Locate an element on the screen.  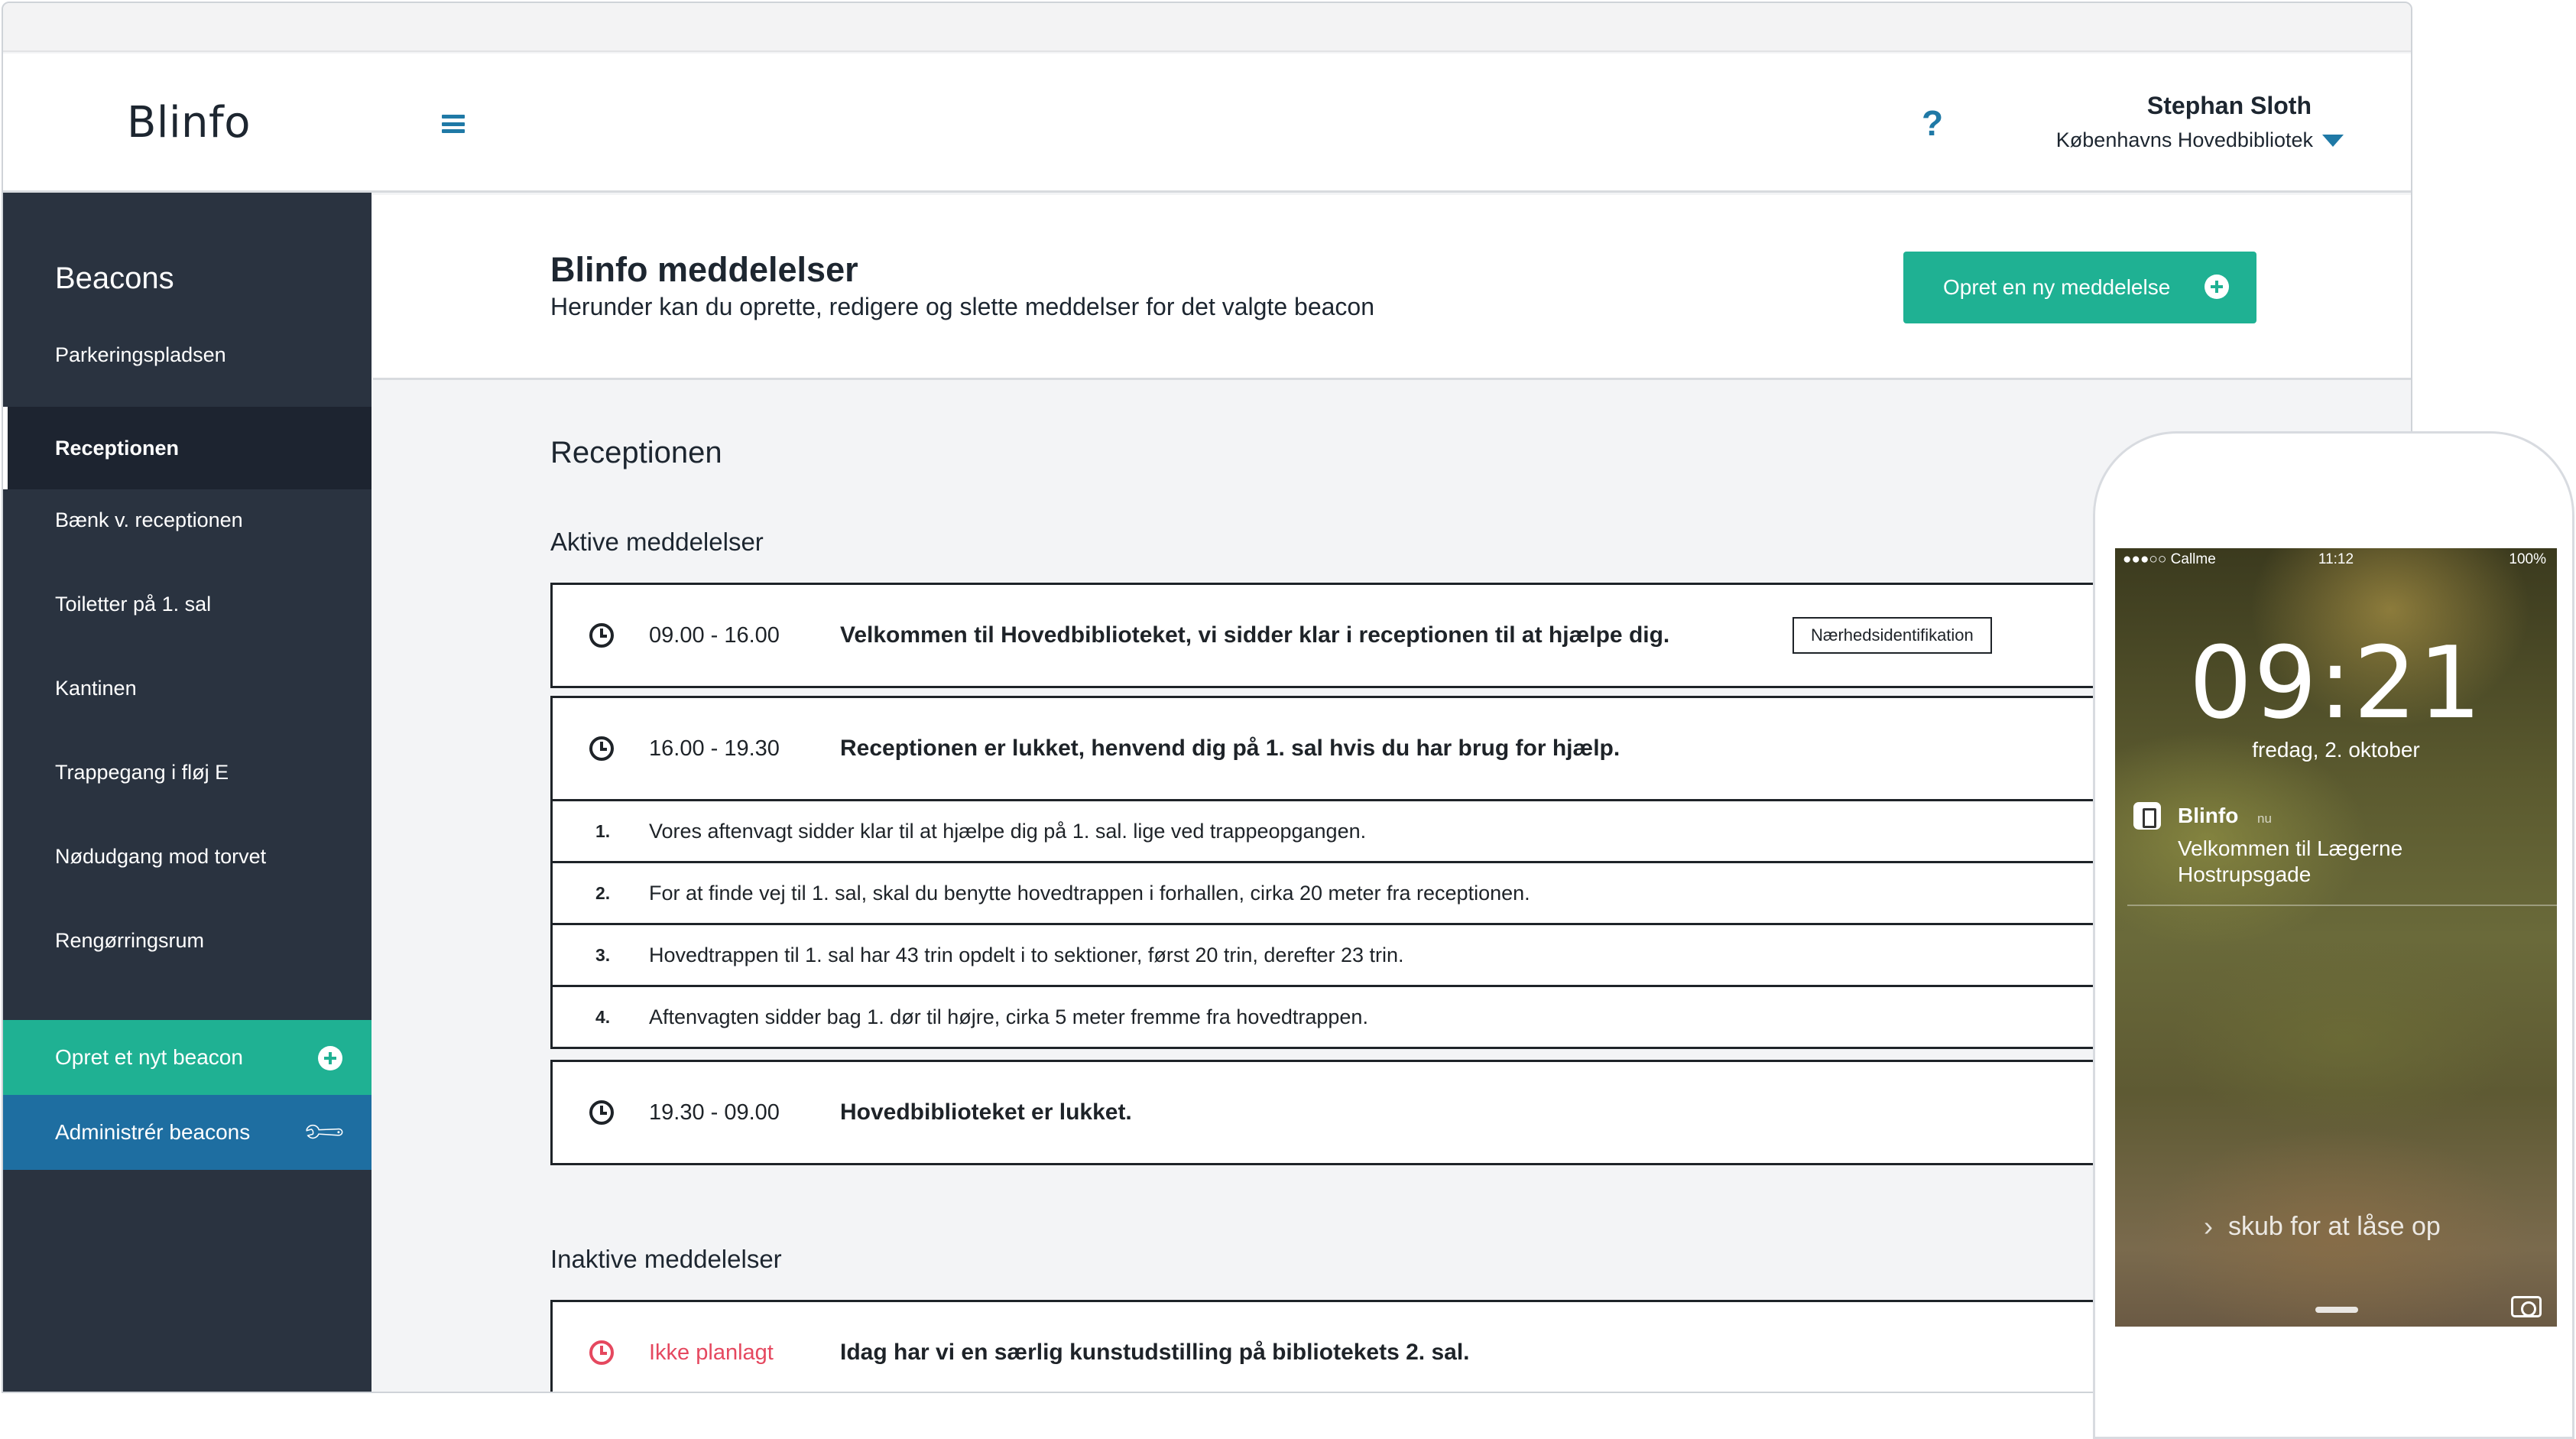
active-messages-heading: Aktive meddelelser is located at coordinates (657, 542).